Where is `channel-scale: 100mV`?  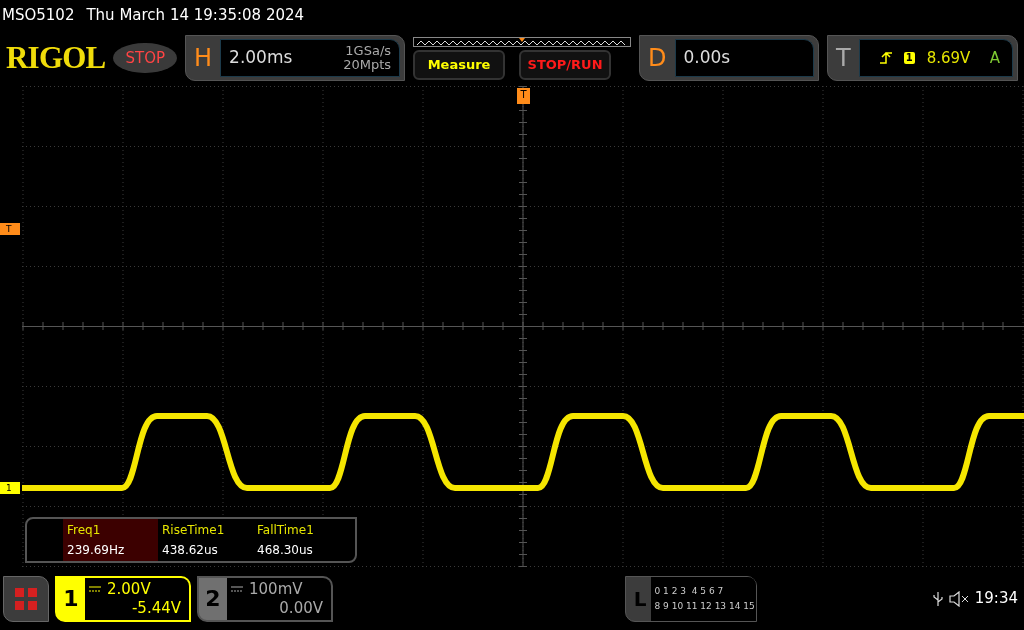
channel-scale: 100mV is located at coordinates (276, 589).